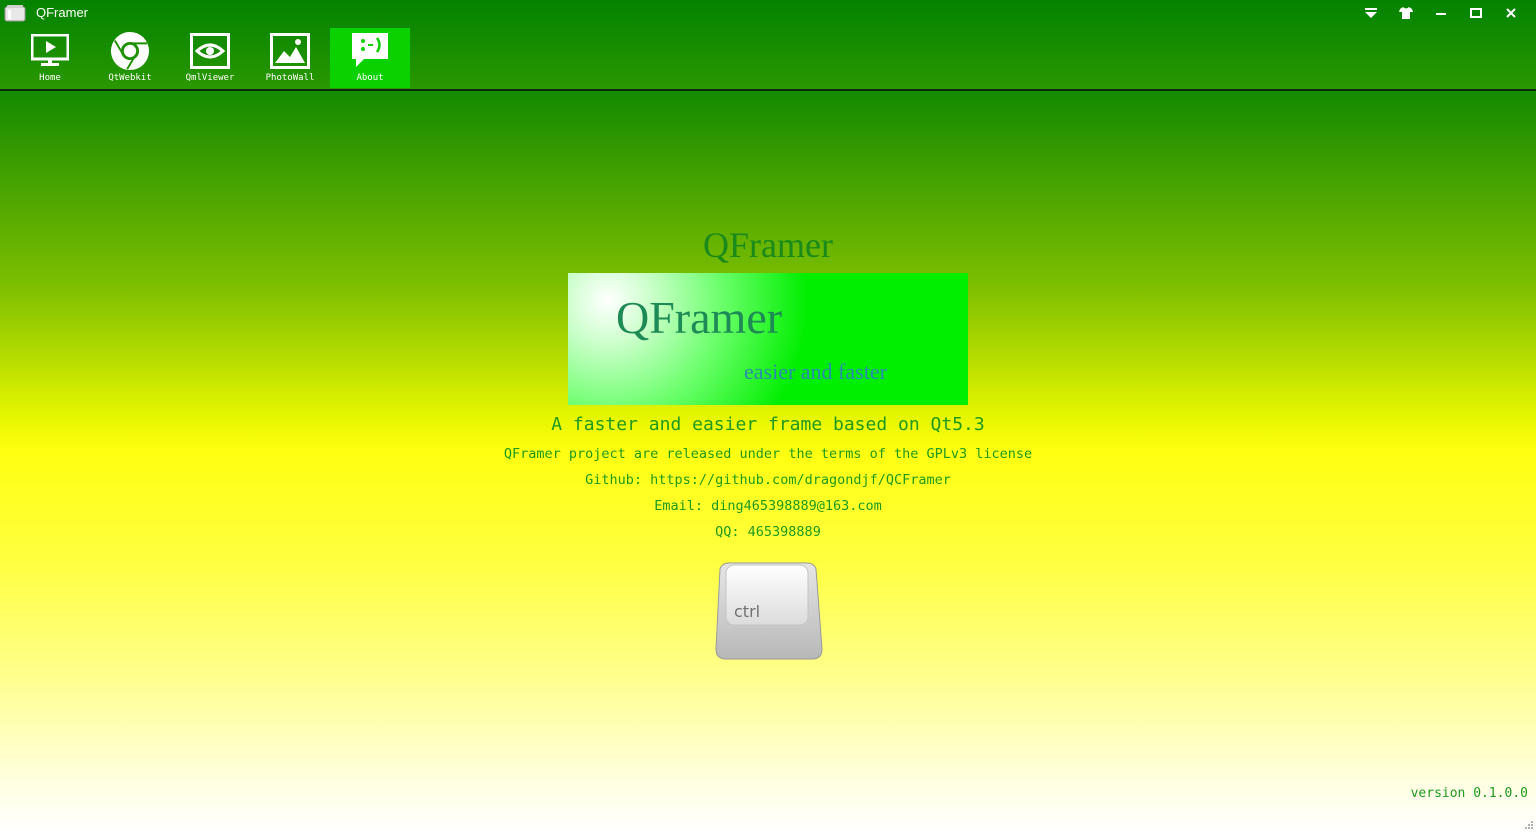 The height and width of the screenshot is (832, 1536). I want to click on close-icon, so click(1510, 13).